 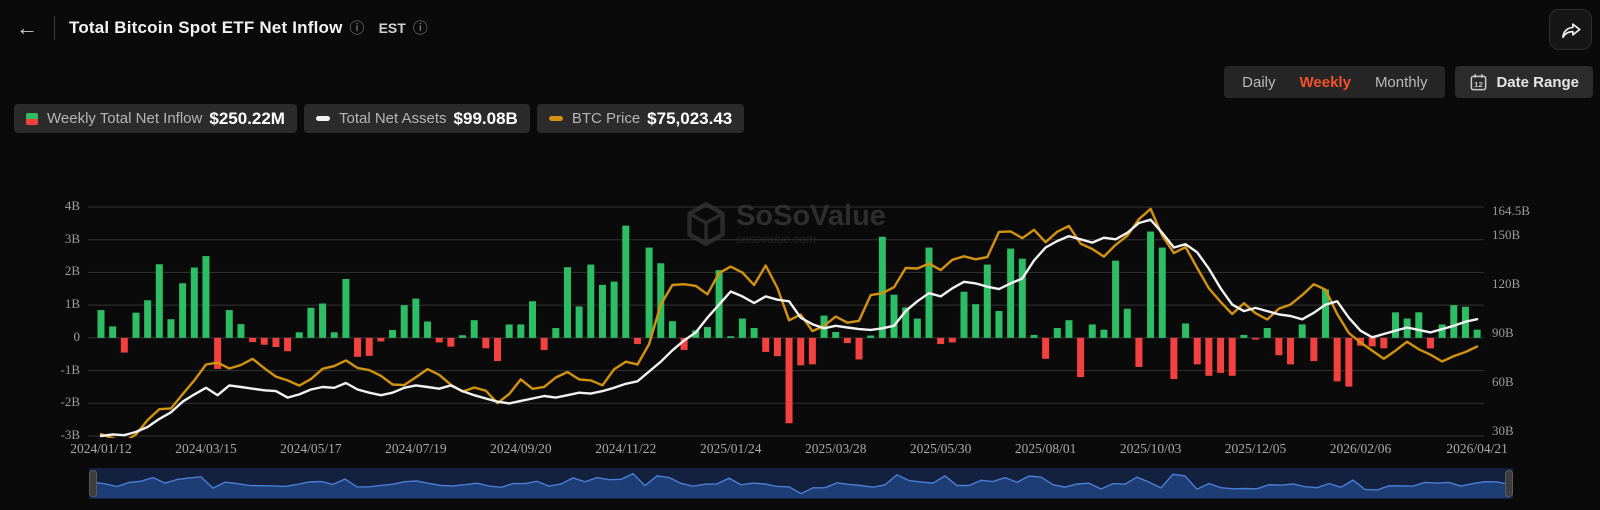 I want to click on legend-item-btc-price: BTC Price $75,023.43, so click(x=640, y=118).